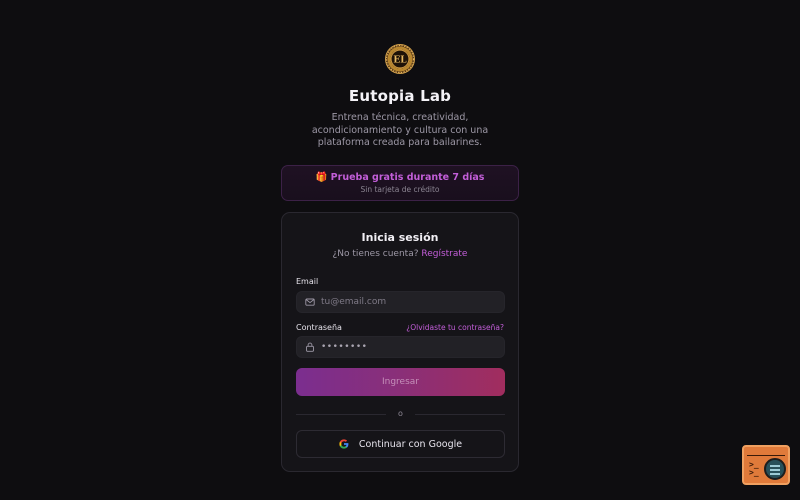  I want to click on google-icon, so click(344, 444).